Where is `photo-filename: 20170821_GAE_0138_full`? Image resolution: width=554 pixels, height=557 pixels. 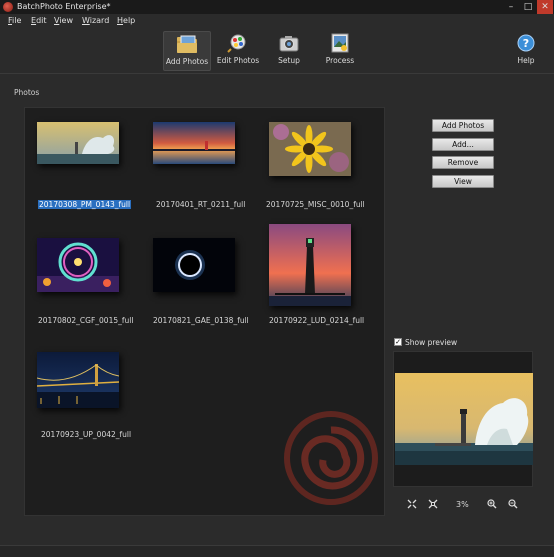
photo-filename: 20170821_GAE_0138_full is located at coordinates (201, 320).